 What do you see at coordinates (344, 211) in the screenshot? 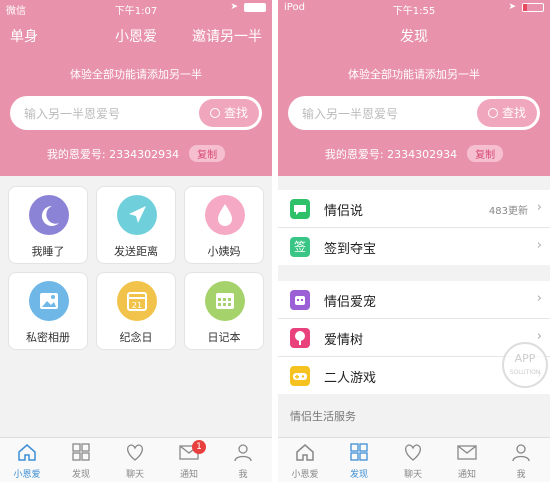
I see `list-item-label: 情侣说` at bounding box center [344, 211].